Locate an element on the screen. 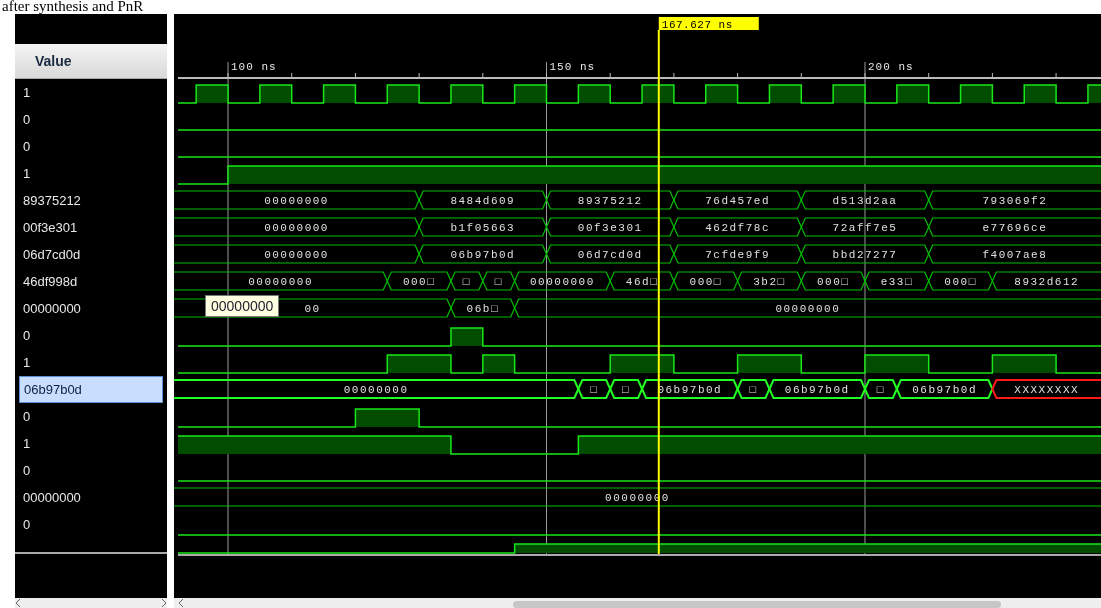 This screenshot has height=608, width=1101. bus-segment: 06b□ is located at coordinates (483, 308).